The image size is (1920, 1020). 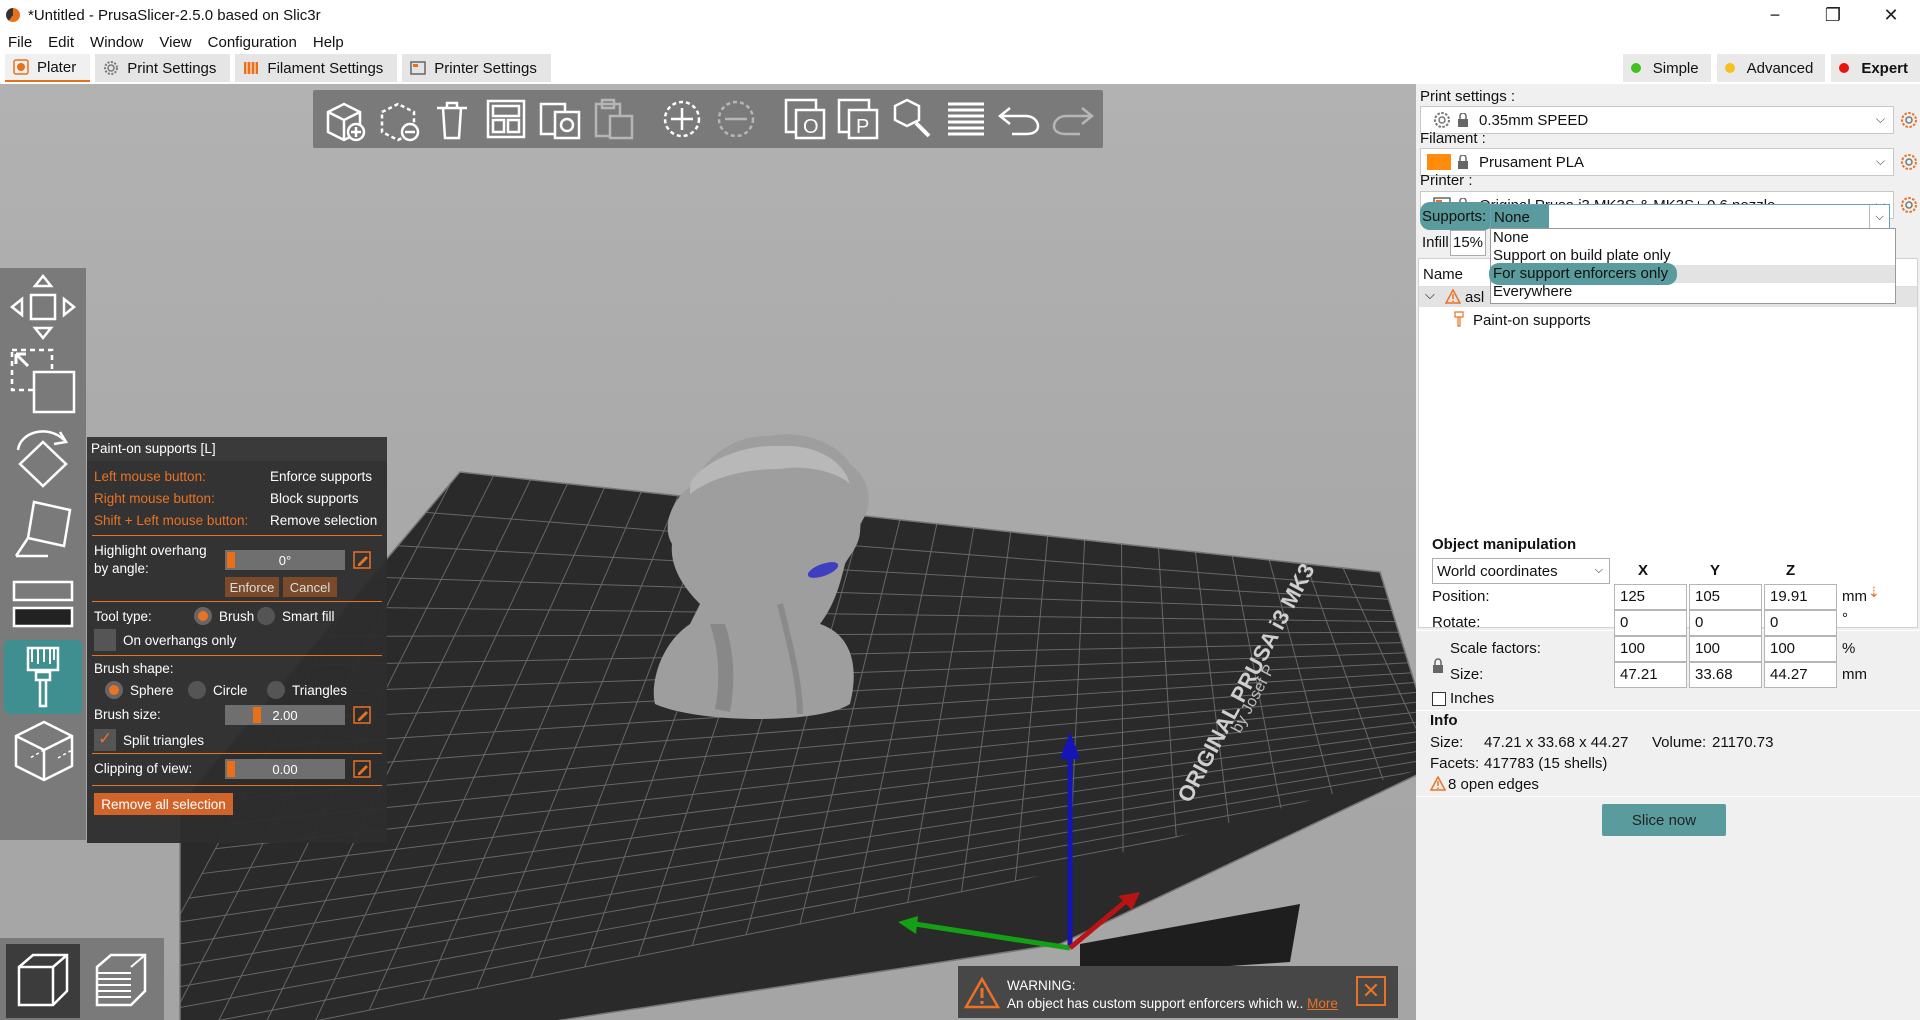 I want to click on arrange-icon, so click(x=506, y=119).